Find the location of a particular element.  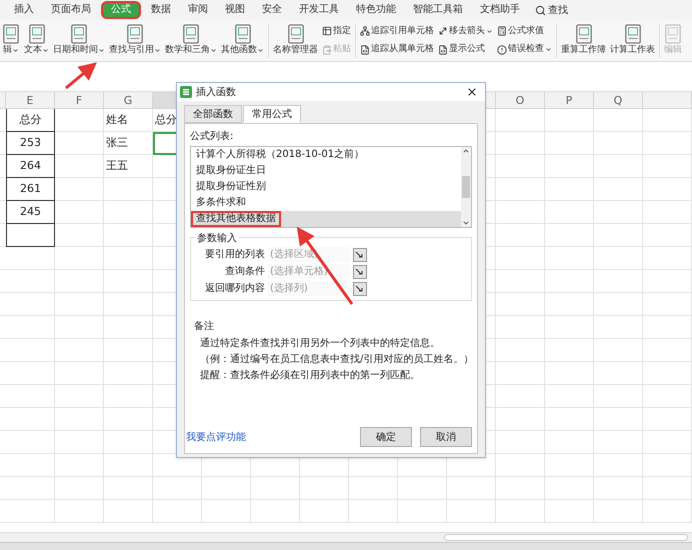

scroll-down-icon is located at coordinates (466, 223).